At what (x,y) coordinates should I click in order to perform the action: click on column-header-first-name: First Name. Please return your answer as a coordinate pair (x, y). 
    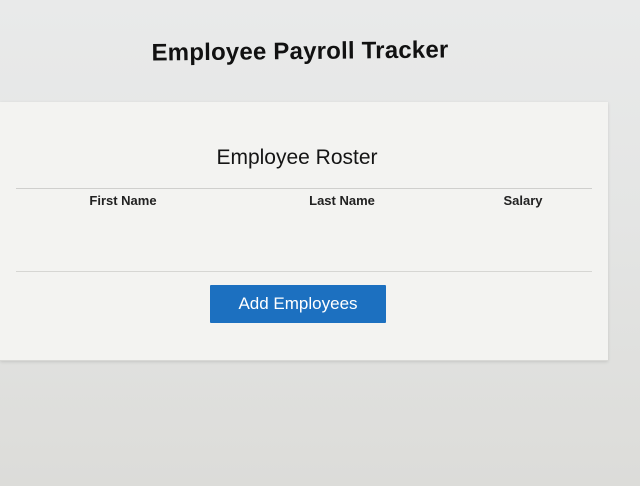
    Looking at the image, I should click on (123, 200).